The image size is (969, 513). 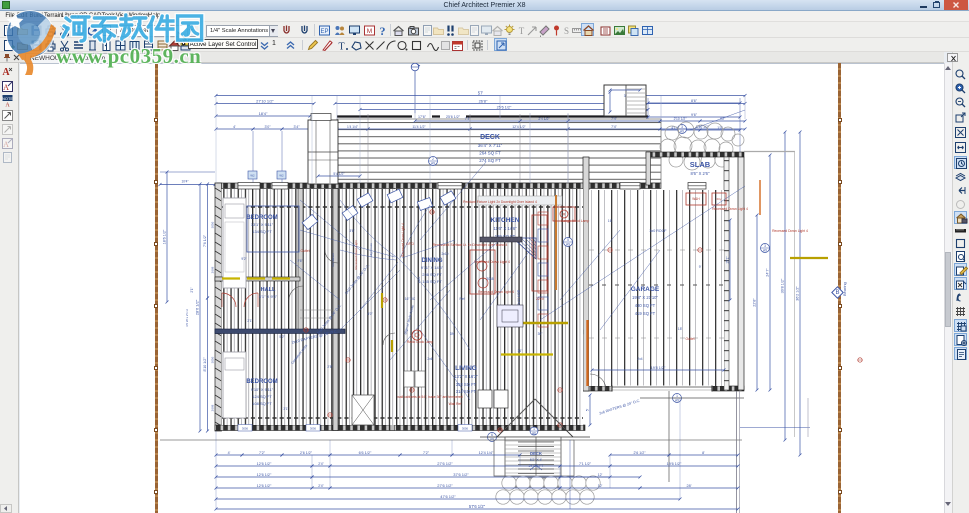 What do you see at coordinates (432, 267) in the screenshot?
I see `svg-text: 9'11" X 14'6"` at bounding box center [432, 267].